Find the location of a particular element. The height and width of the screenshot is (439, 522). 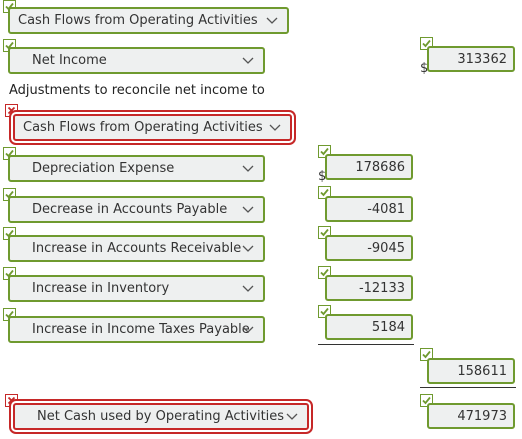

depreciation-select: Depreciation Expense is located at coordinates (136, 168).